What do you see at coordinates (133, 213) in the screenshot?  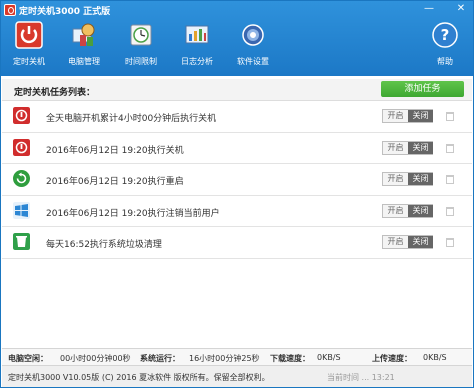 I see `task-description: 2016年06月12日 19:20执行注销当前用户` at bounding box center [133, 213].